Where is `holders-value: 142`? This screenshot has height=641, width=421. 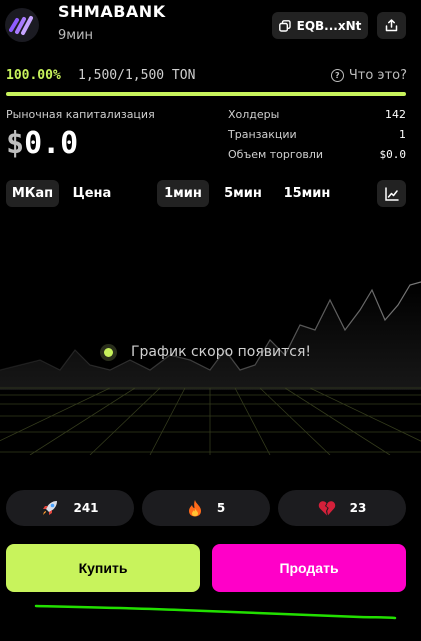 holders-value: 142 is located at coordinates (395, 114).